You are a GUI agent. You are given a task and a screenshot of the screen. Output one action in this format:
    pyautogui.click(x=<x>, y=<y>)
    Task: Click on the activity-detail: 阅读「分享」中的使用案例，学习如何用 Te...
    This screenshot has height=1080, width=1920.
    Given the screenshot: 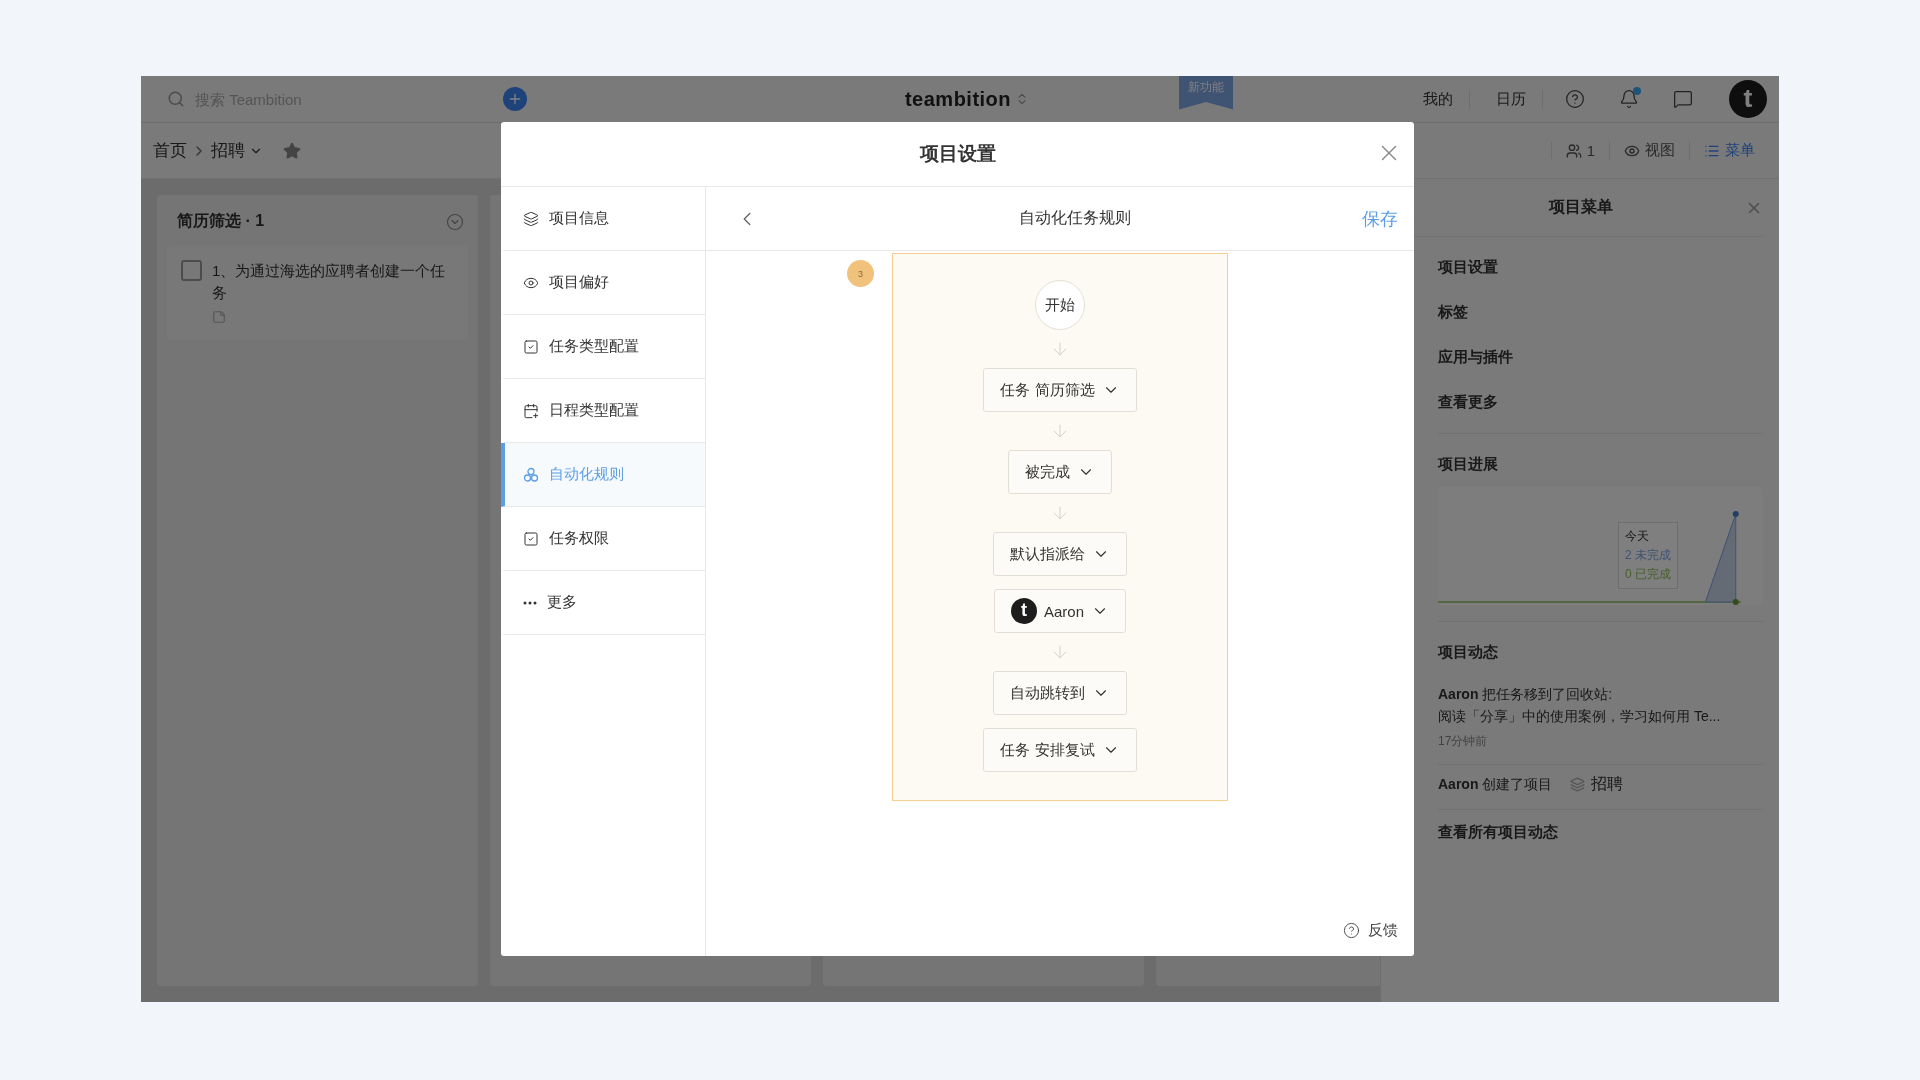 What is the action you would take?
    pyautogui.click(x=1580, y=716)
    